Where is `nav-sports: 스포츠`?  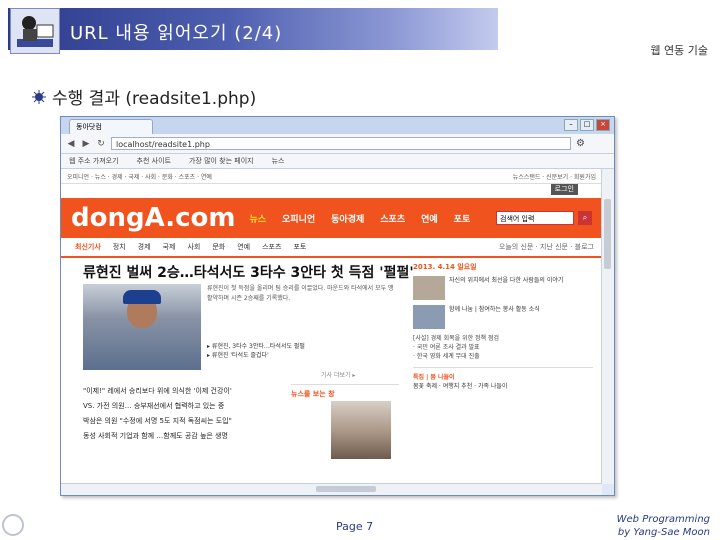 nav-sports: 스포츠 is located at coordinates (392, 218).